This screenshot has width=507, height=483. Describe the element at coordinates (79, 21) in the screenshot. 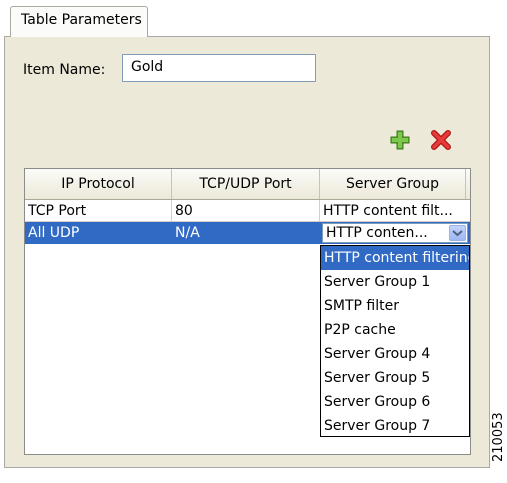

I see `tab-table-parameters: Table Parameters` at that location.